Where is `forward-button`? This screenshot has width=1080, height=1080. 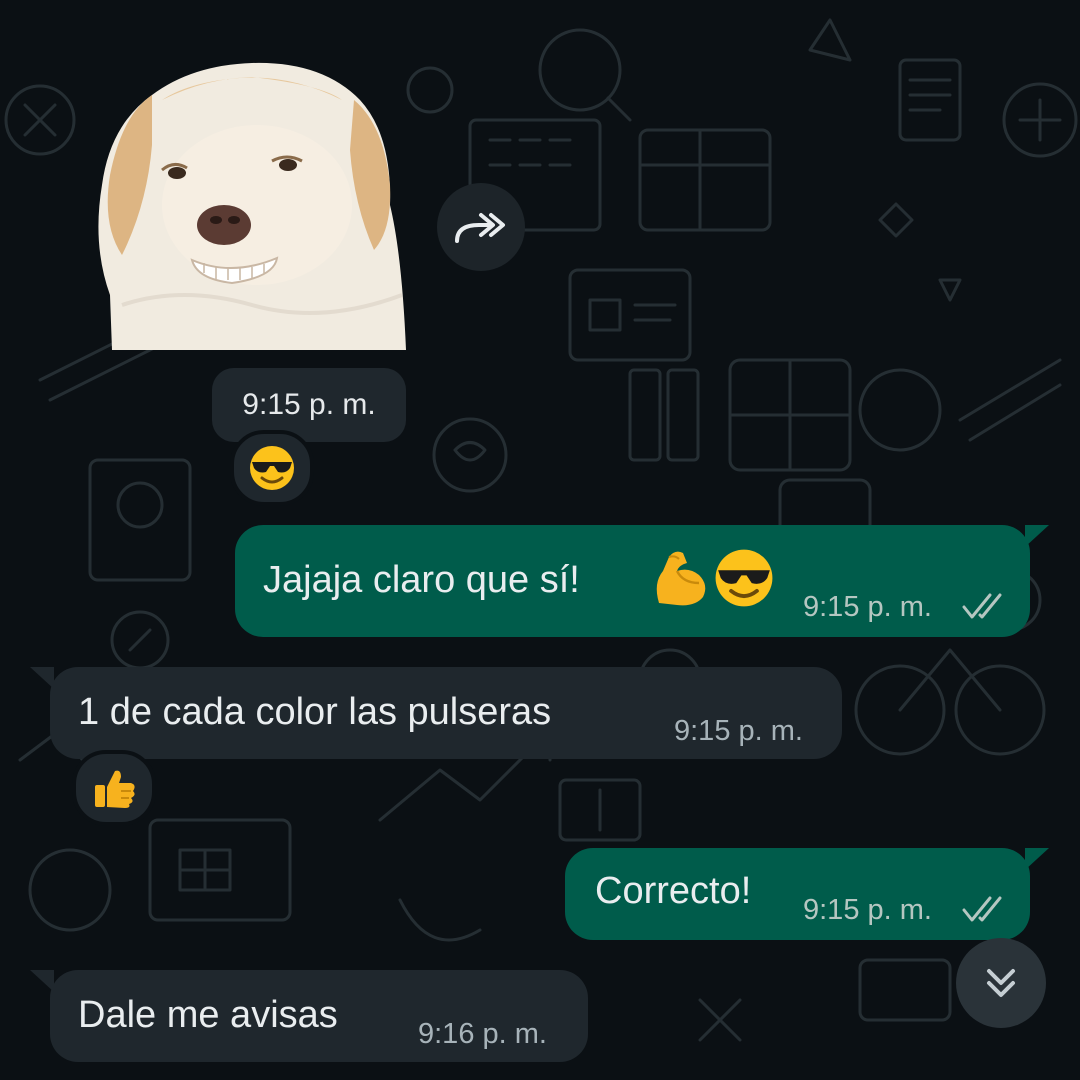 forward-button is located at coordinates (481, 227).